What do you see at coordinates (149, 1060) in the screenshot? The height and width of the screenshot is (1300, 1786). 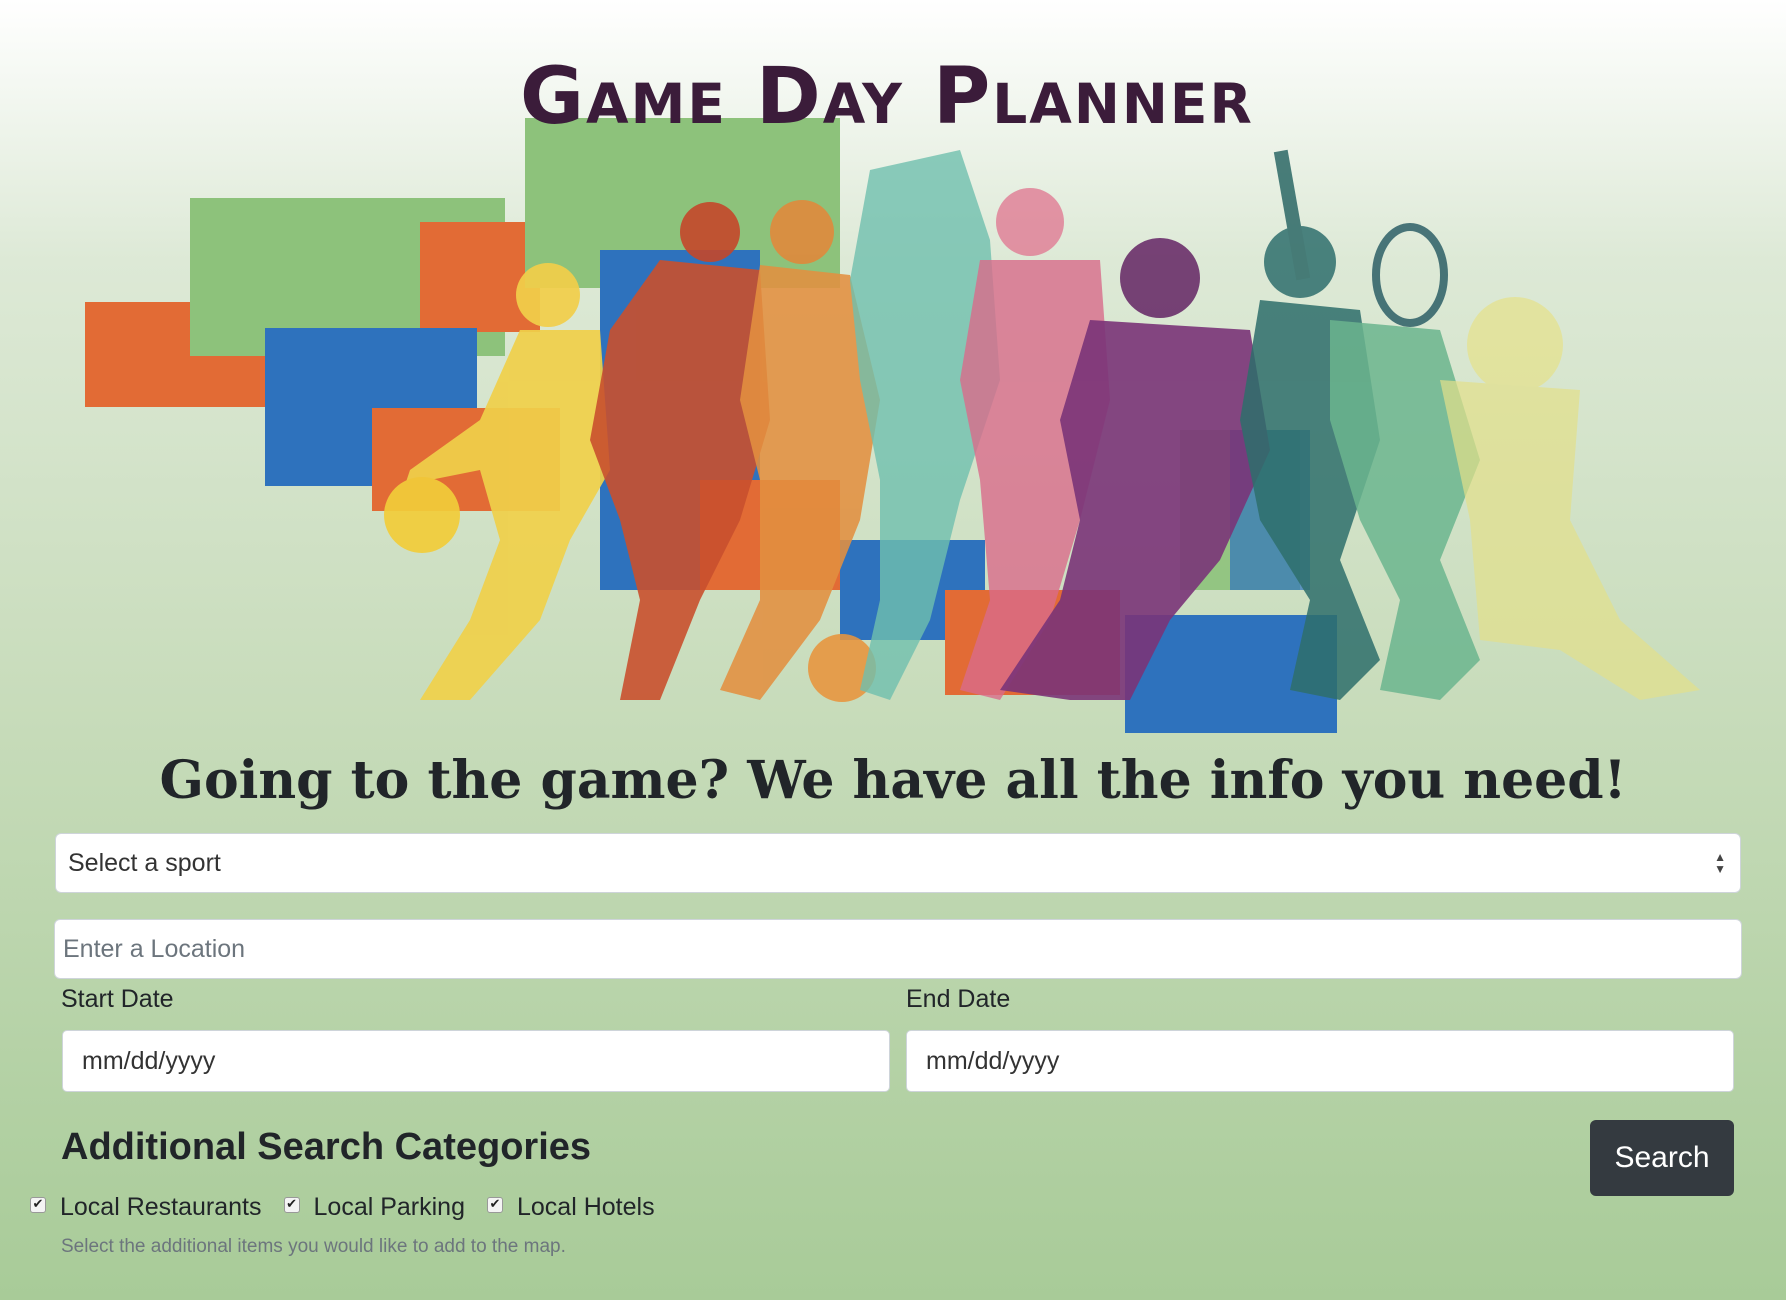 I see `start-date-value: mm/dd/yyyy` at bounding box center [149, 1060].